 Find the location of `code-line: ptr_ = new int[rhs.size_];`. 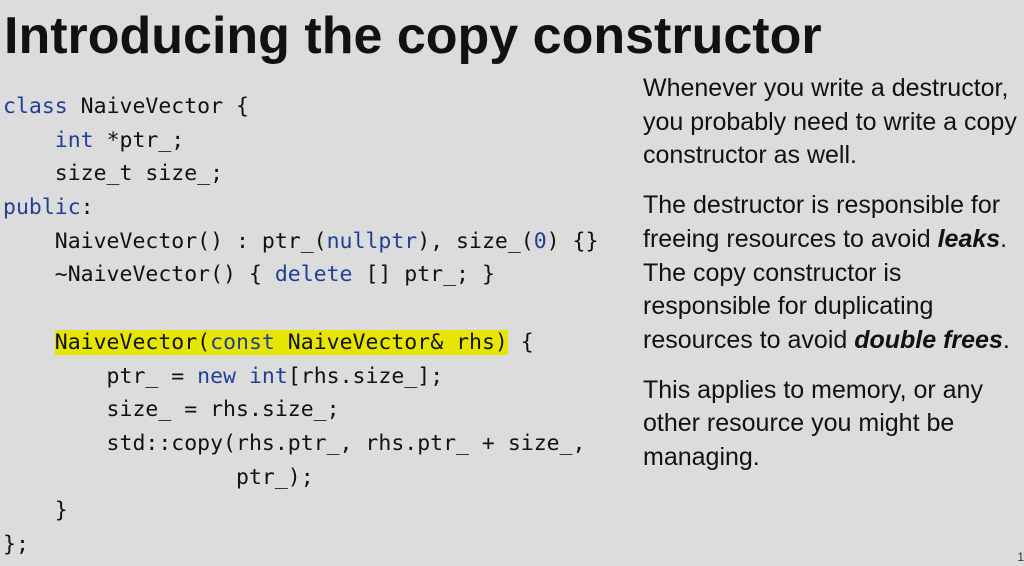

code-line: ptr_ = new int[rhs.size_]; is located at coordinates (300, 377).